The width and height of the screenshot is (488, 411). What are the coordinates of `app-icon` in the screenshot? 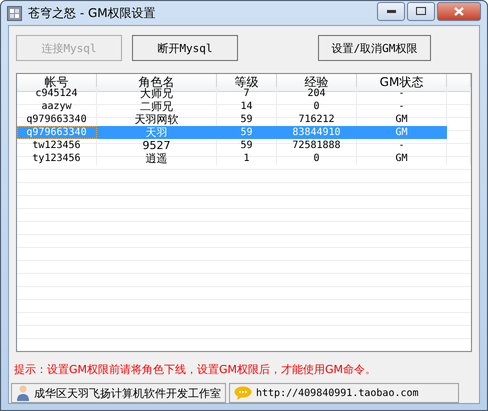 It's located at (14, 13).